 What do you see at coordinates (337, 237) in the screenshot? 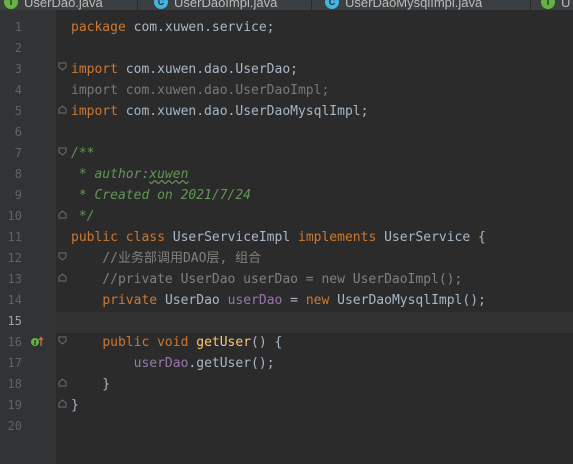
I see `keyword: implements` at bounding box center [337, 237].